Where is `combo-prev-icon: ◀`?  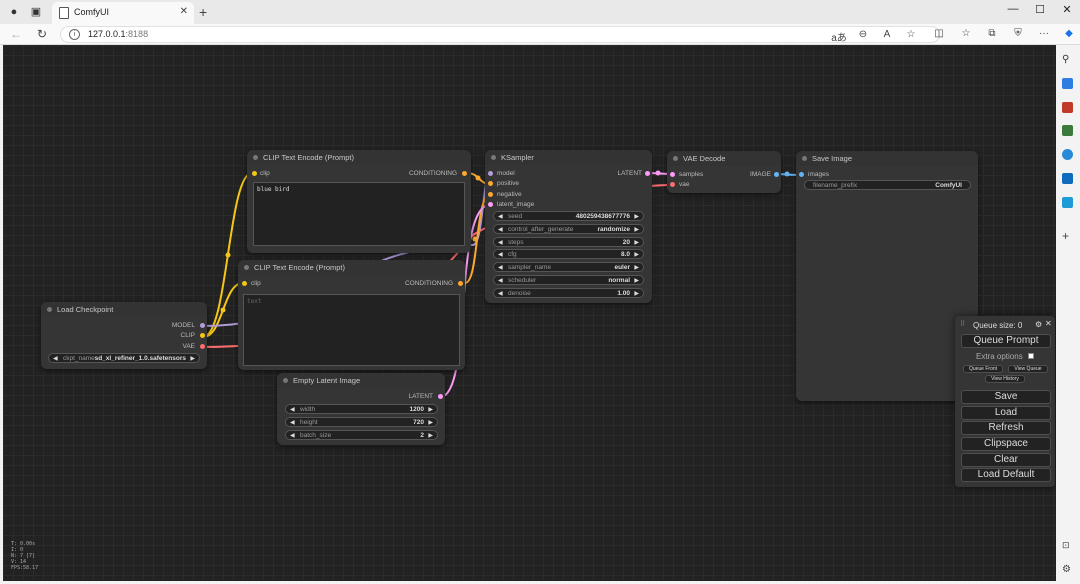
combo-prev-icon: ◀ is located at coordinates (55, 358).